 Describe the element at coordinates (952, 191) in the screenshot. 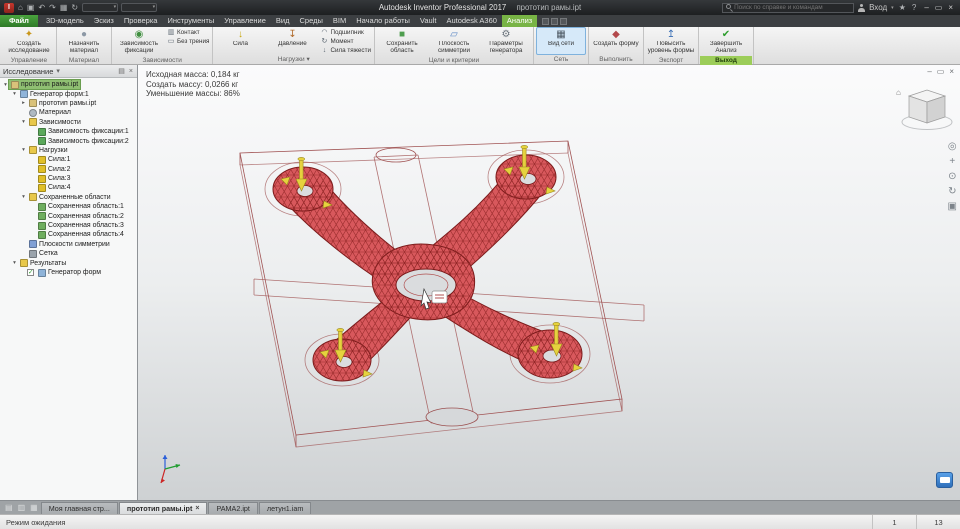

I see `orbit-icon: ↻` at that location.